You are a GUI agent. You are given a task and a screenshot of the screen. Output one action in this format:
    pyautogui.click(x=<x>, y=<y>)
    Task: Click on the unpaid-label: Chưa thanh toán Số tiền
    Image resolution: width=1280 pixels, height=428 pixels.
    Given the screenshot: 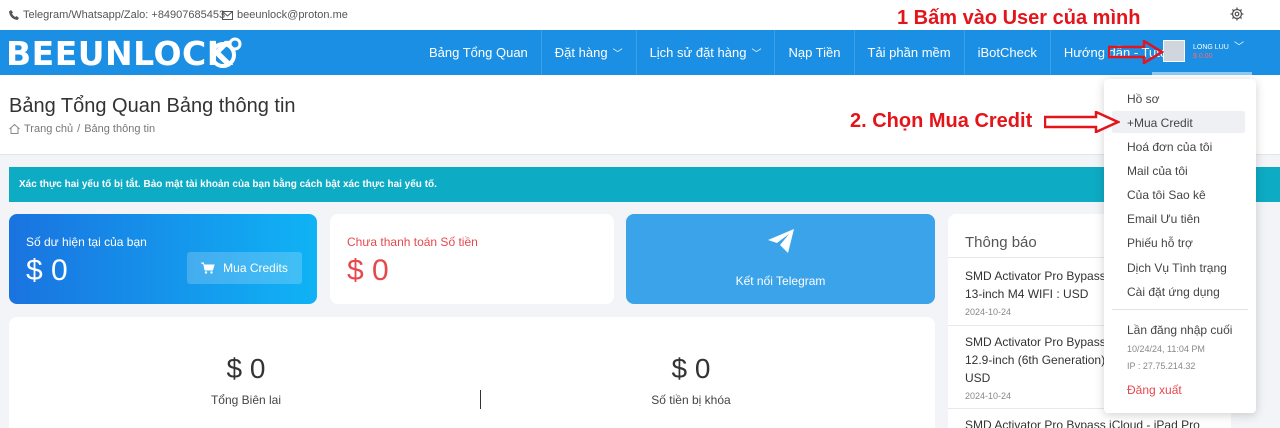 What is the action you would take?
    pyautogui.click(x=412, y=242)
    